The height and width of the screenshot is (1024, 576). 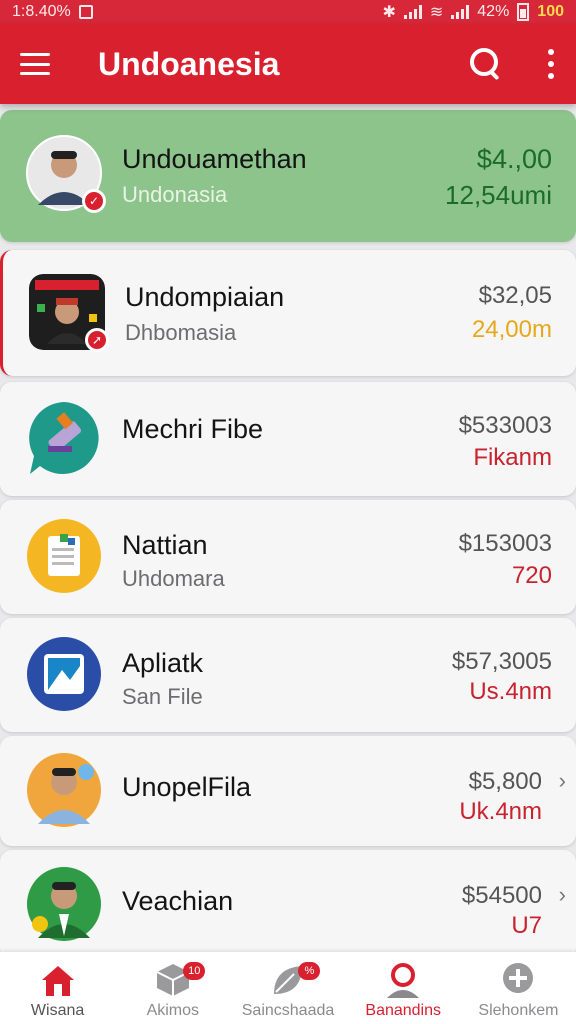 What do you see at coordinates (498, 195) in the screenshot?
I see `item-amount: 12,54umi` at bounding box center [498, 195].